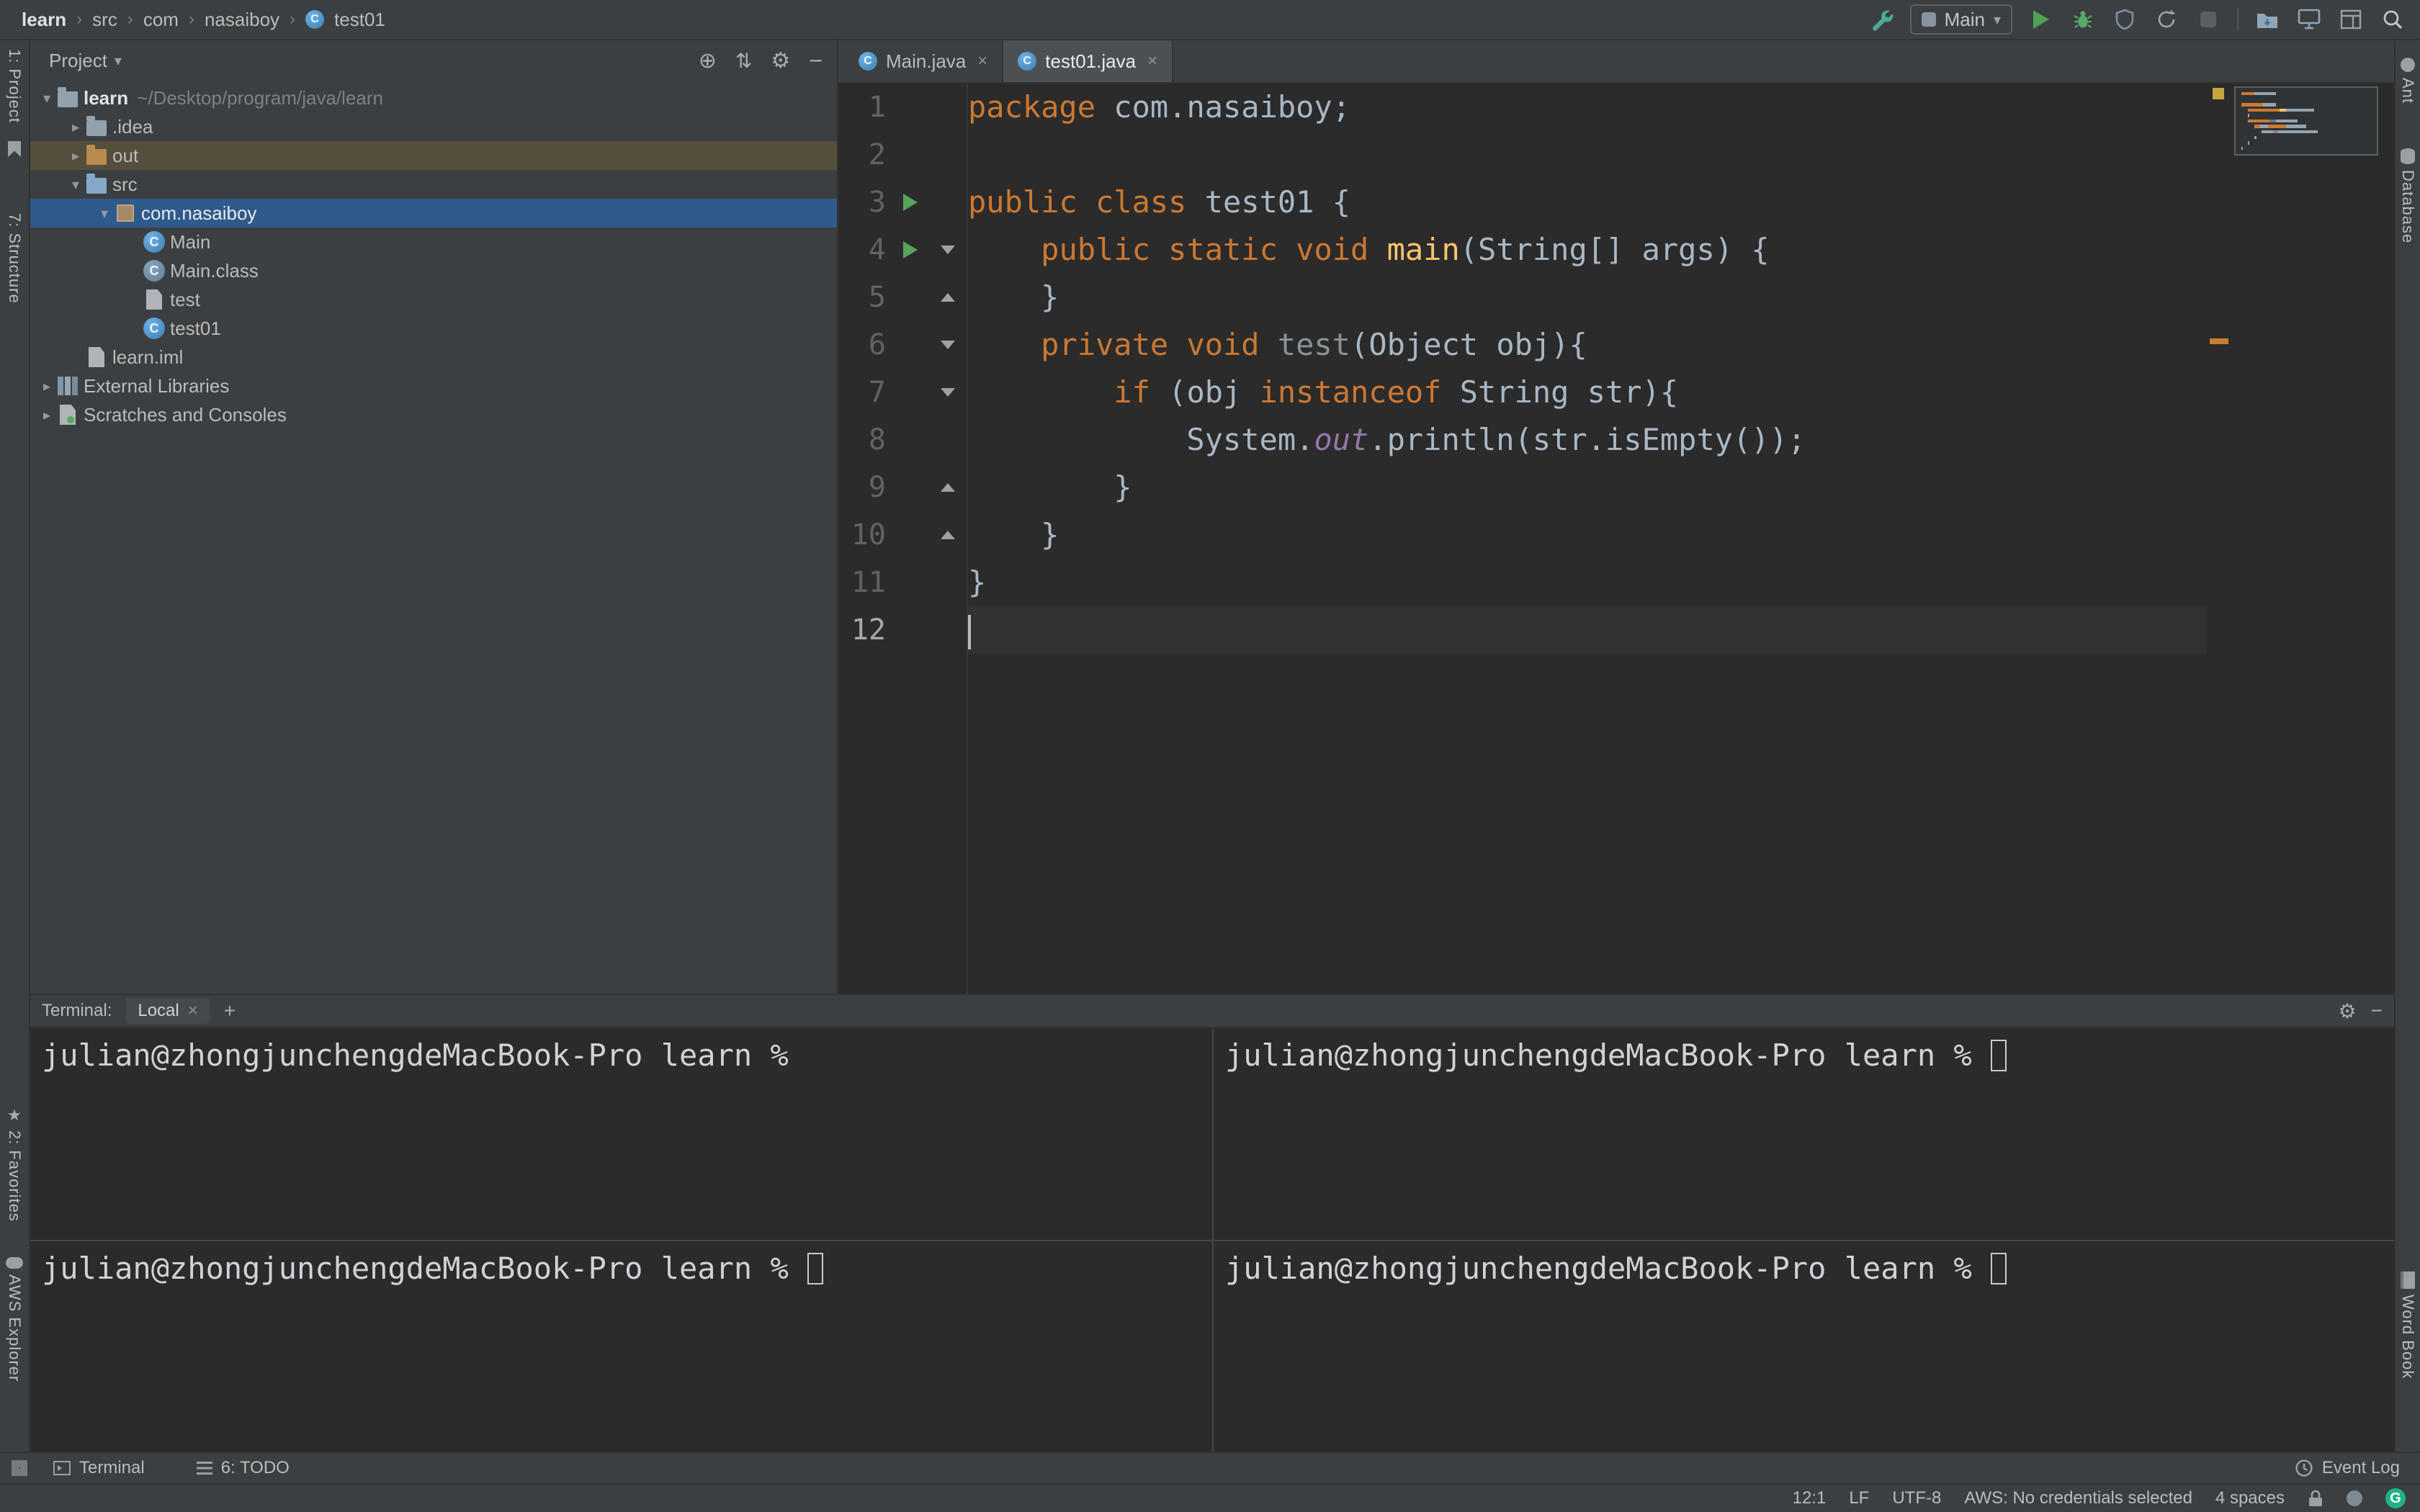 This screenshot has width=2420, height=1512. What do you see at coordinates (924, 61) in the screenshot?
I see `tab-main-java: C Main.java ×` at bounding box center [924, 61].